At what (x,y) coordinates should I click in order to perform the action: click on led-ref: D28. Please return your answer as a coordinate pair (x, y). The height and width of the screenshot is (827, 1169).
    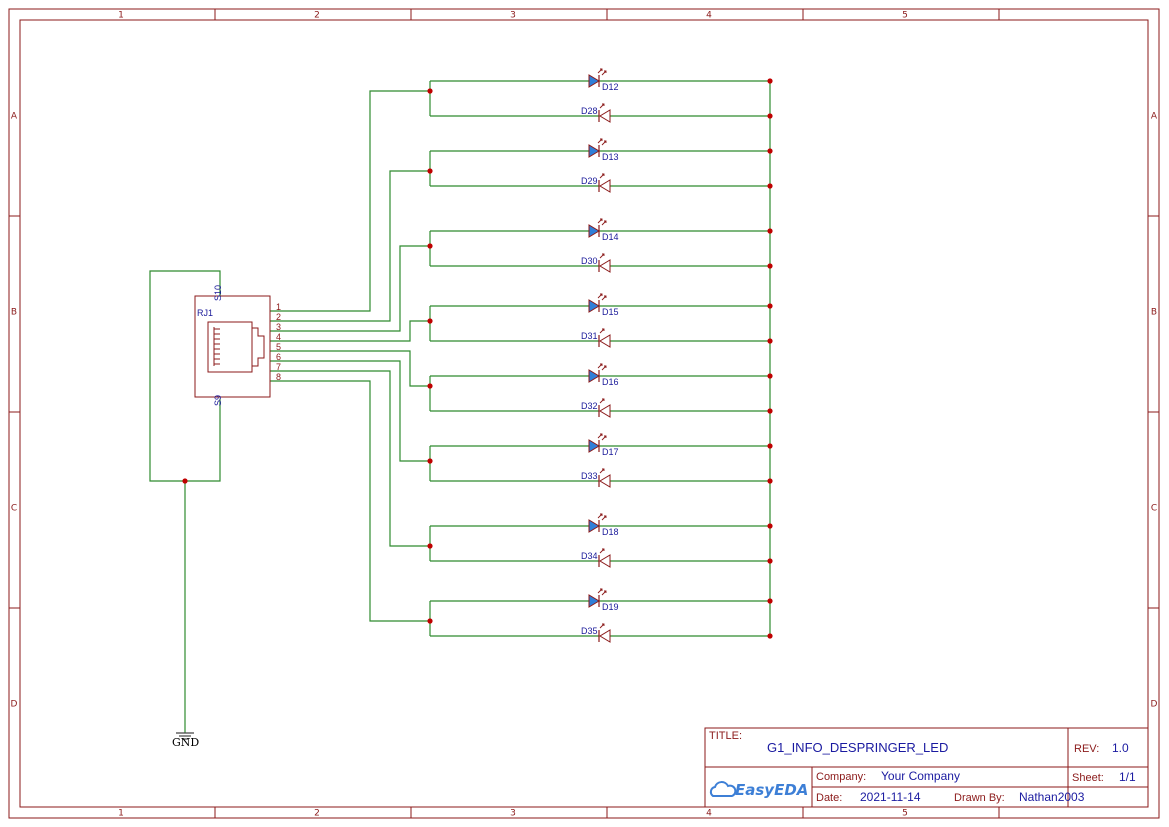
    Looking at the image, I should click on (589, 111).